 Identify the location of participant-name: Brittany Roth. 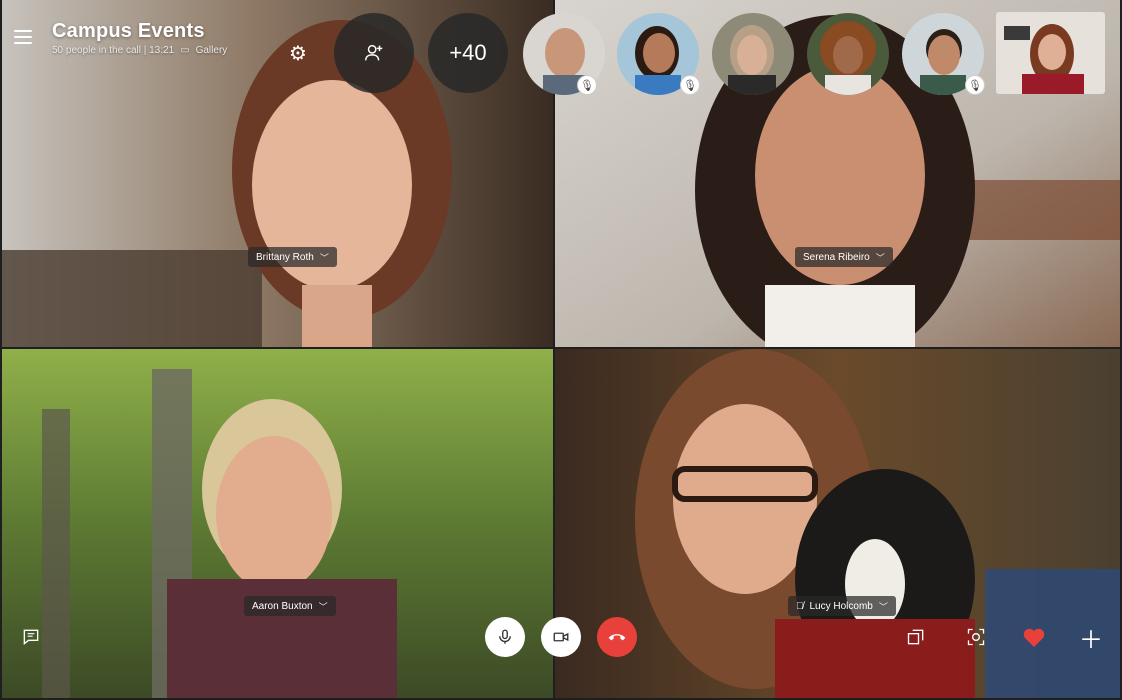
(285, 257).